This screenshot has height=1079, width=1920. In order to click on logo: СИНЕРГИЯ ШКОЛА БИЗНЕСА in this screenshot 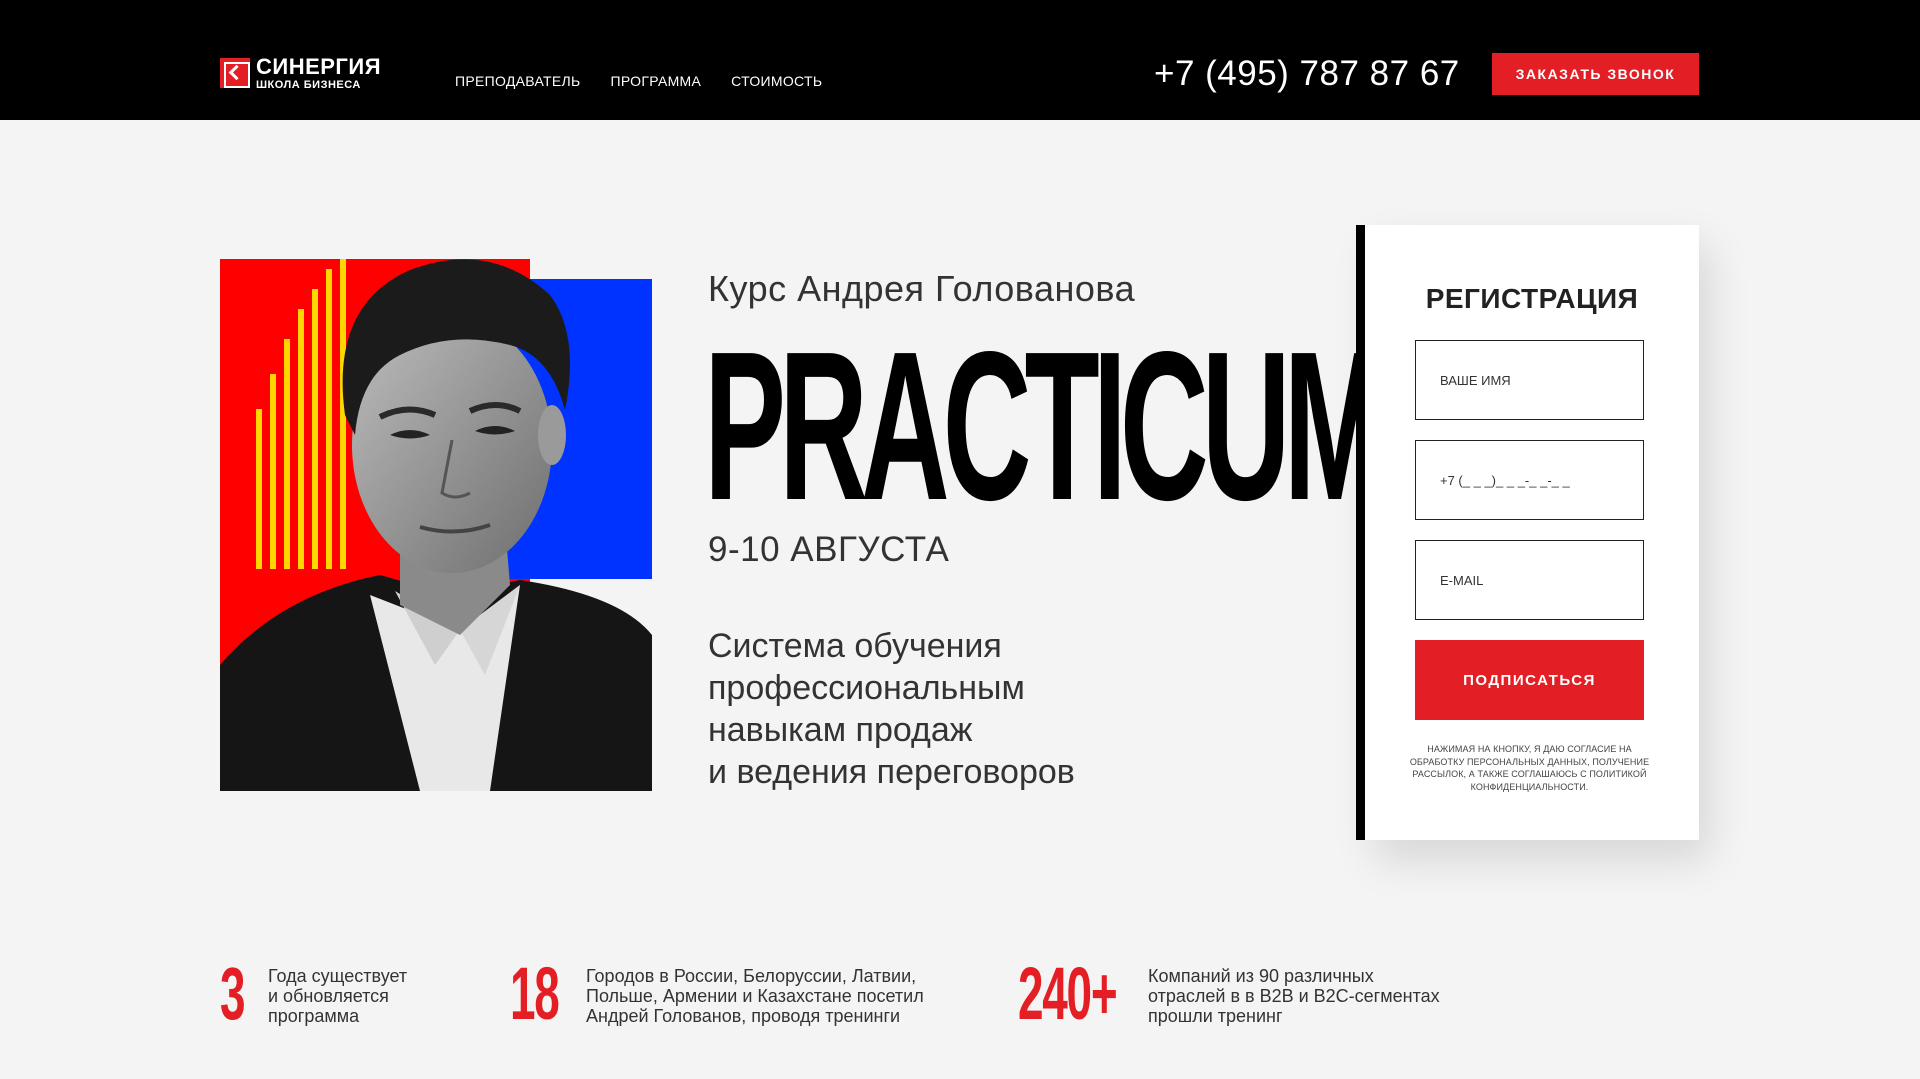, I will do `click(301, 72)`.